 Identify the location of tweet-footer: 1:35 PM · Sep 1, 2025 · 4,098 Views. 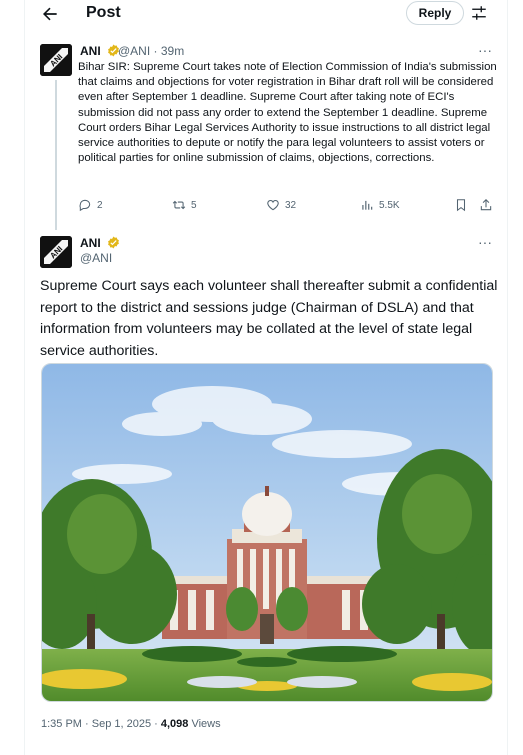
(131, 724).